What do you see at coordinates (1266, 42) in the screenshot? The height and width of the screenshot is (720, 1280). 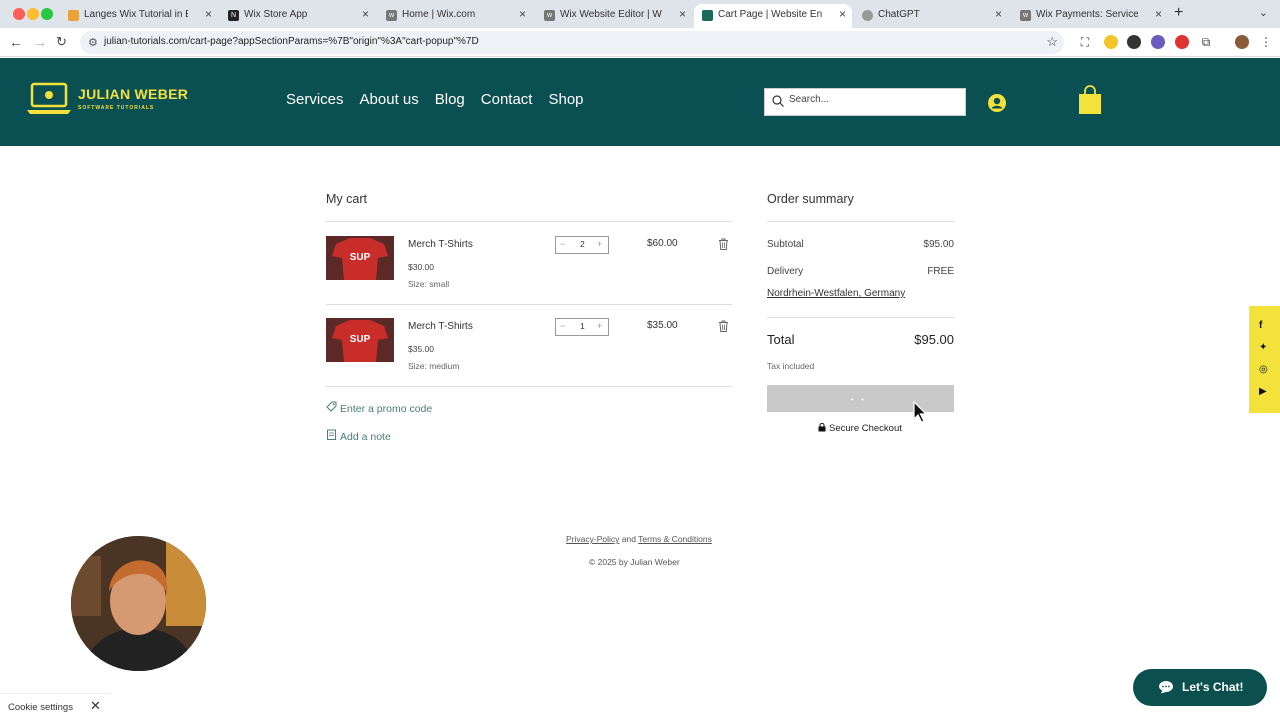 I see `menu-kebab-icon: ⋮` at bounding box center [1266, 42].